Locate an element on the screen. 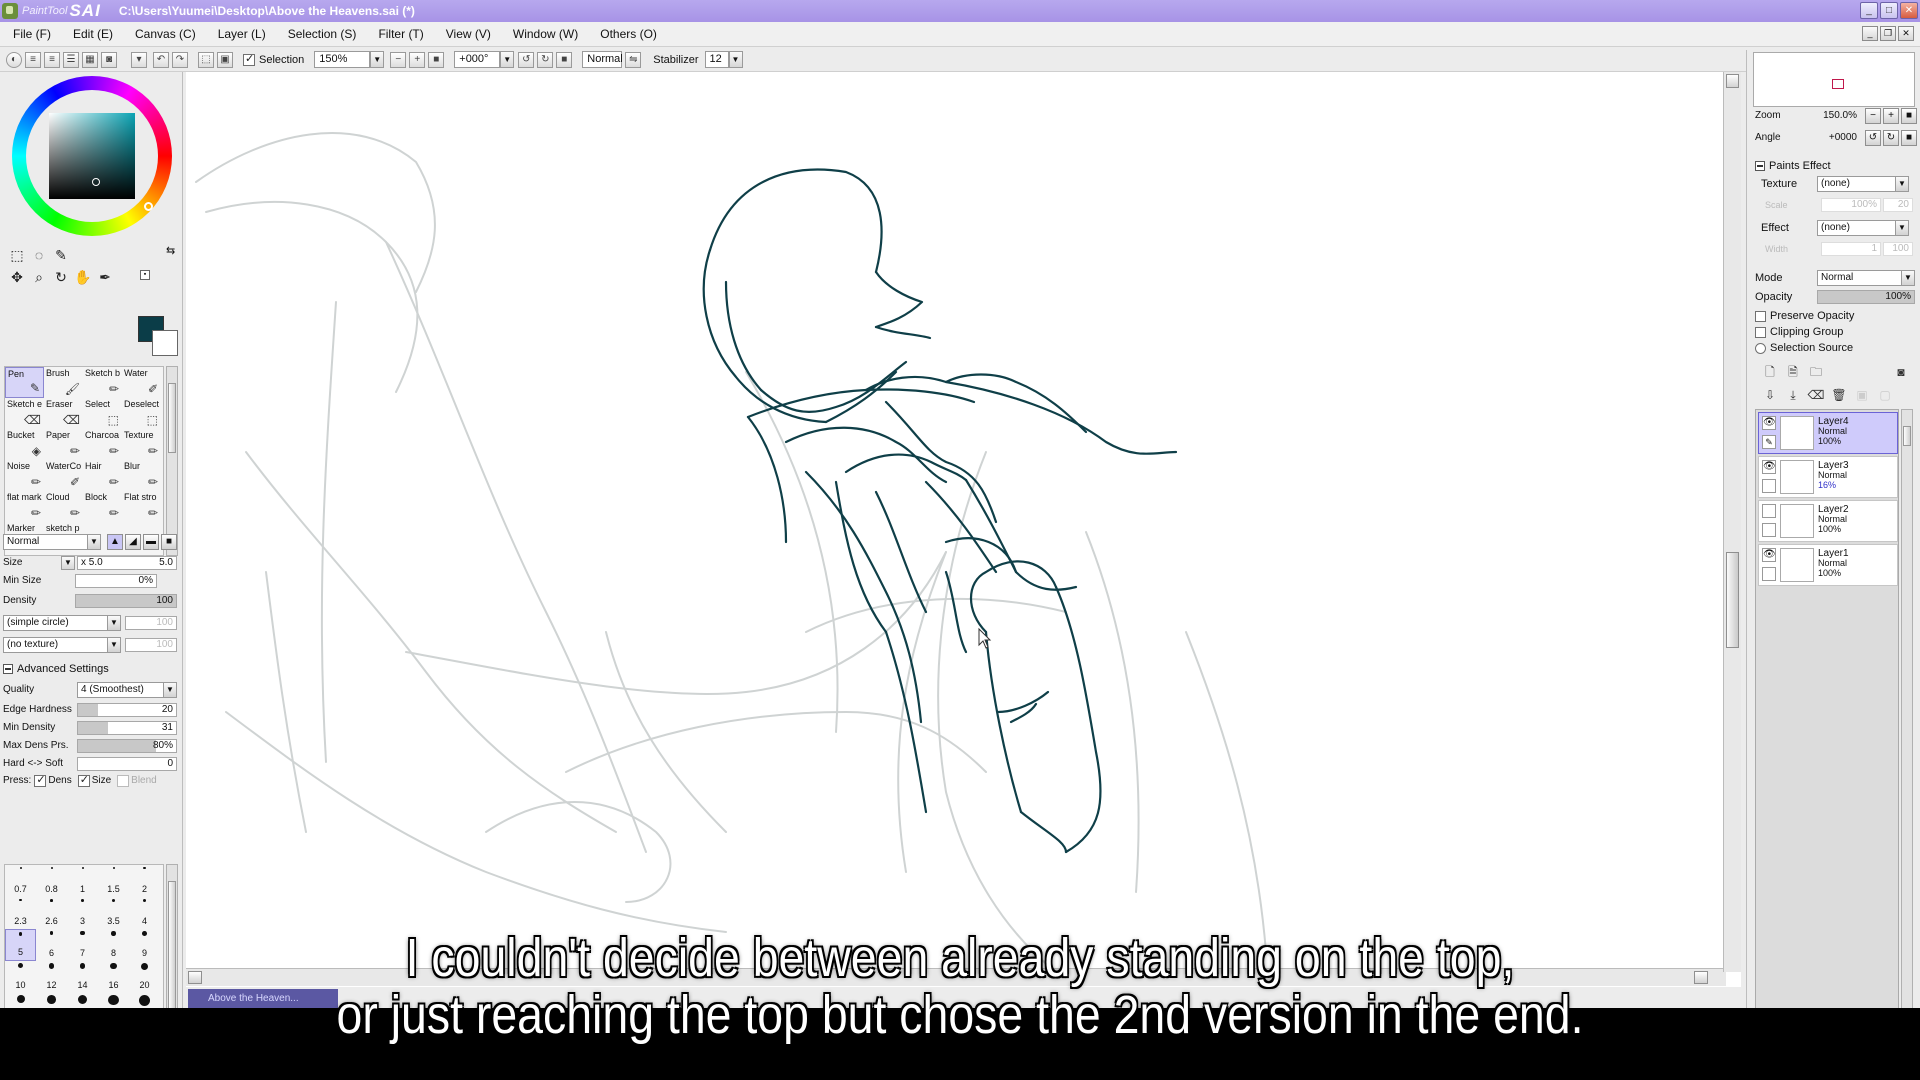 Image resolution: width=1920 pixels, height=1080 pixels. magic-wand-icon: ✎ is located at coordinates (61, 255).